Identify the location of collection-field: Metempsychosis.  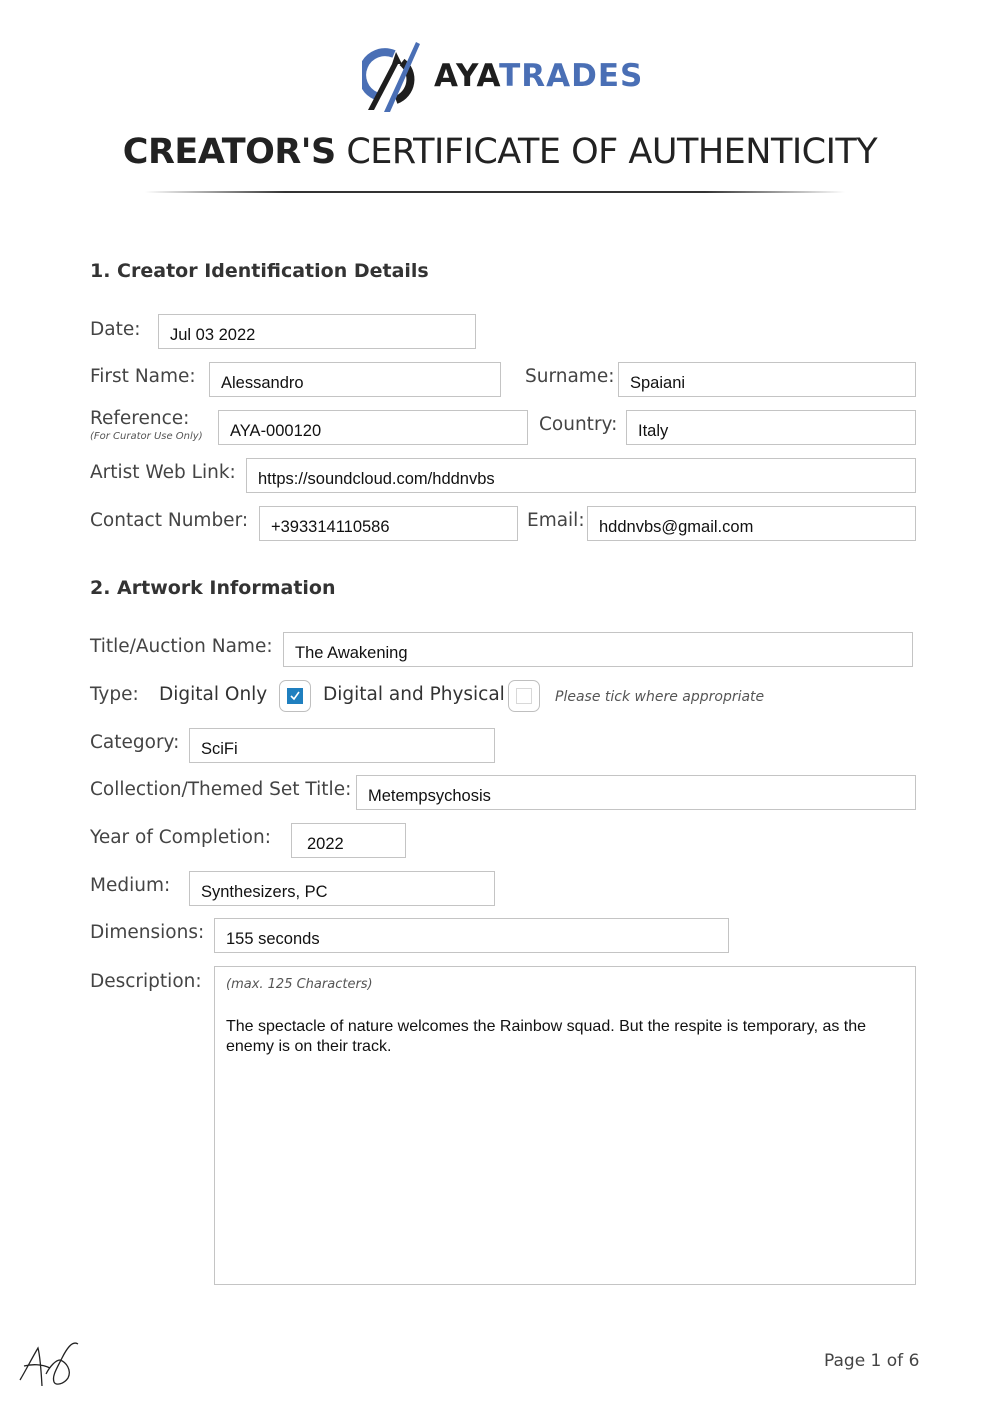
(636, 792).